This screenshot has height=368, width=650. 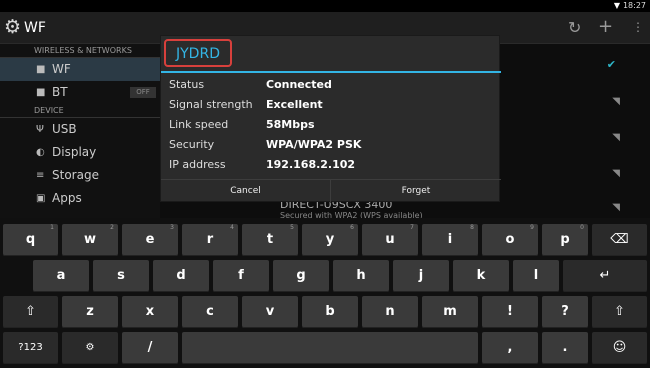 I want to click on emoji-key: ☺, so click(x=619, y=348).